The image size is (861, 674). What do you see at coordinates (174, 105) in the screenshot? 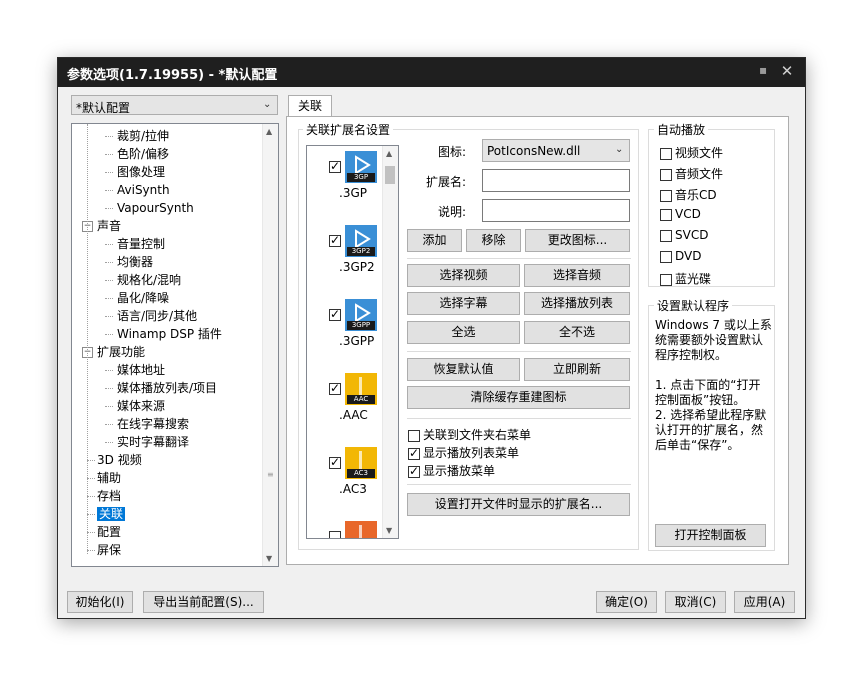
I see `profile-select: *默认配置 ⌄` at bounding box center [174, 105].